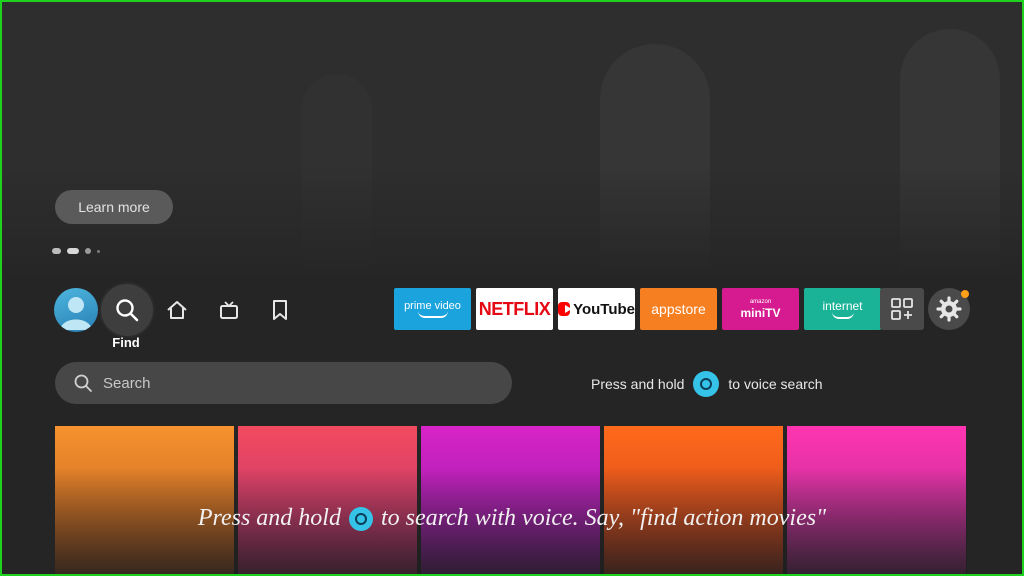  What do you see at coordinates (775, 384) in the screenshot?
I see `voice-hint-suffix: to voice search` at bounding box center [775, 384].